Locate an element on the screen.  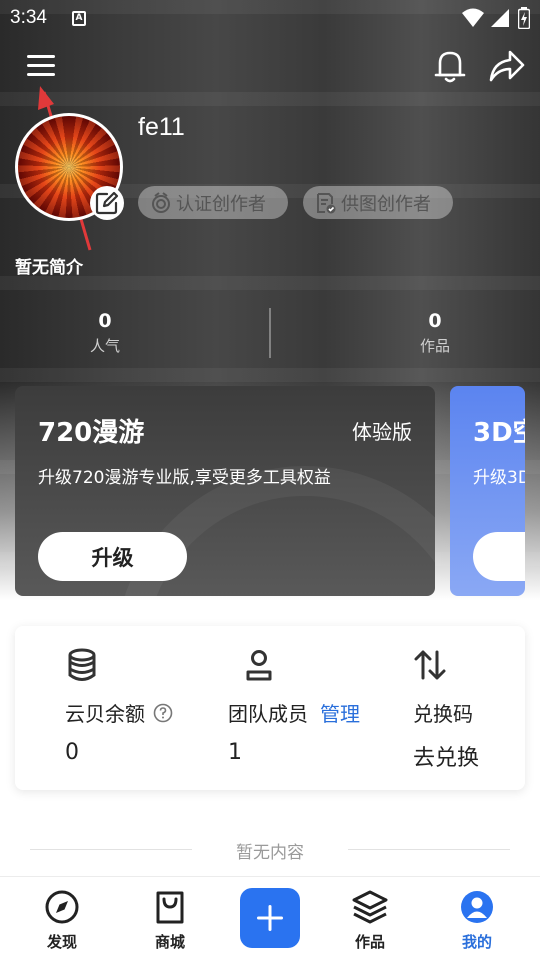
supply-creator-tag: 供图创作者 is located at coordinates (378, 202).